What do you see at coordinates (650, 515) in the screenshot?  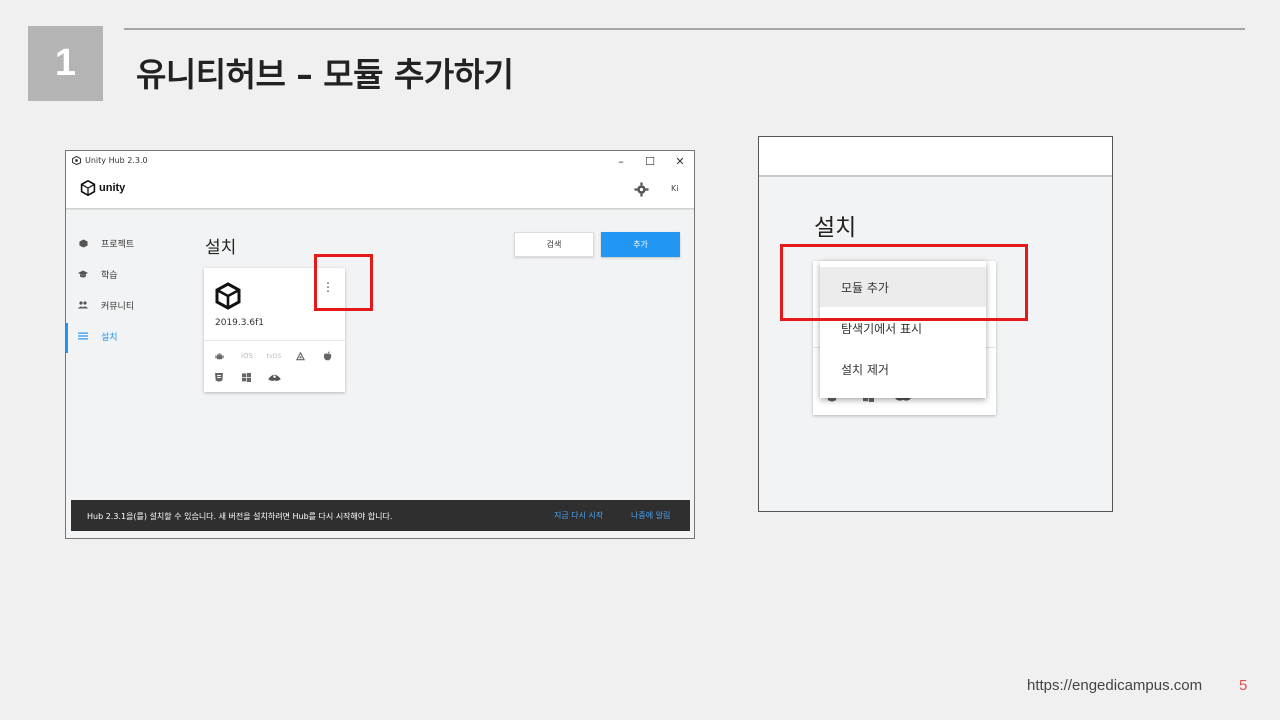 I see `remind-later-link: 나중에 알림` at bounding box center [650, 515].